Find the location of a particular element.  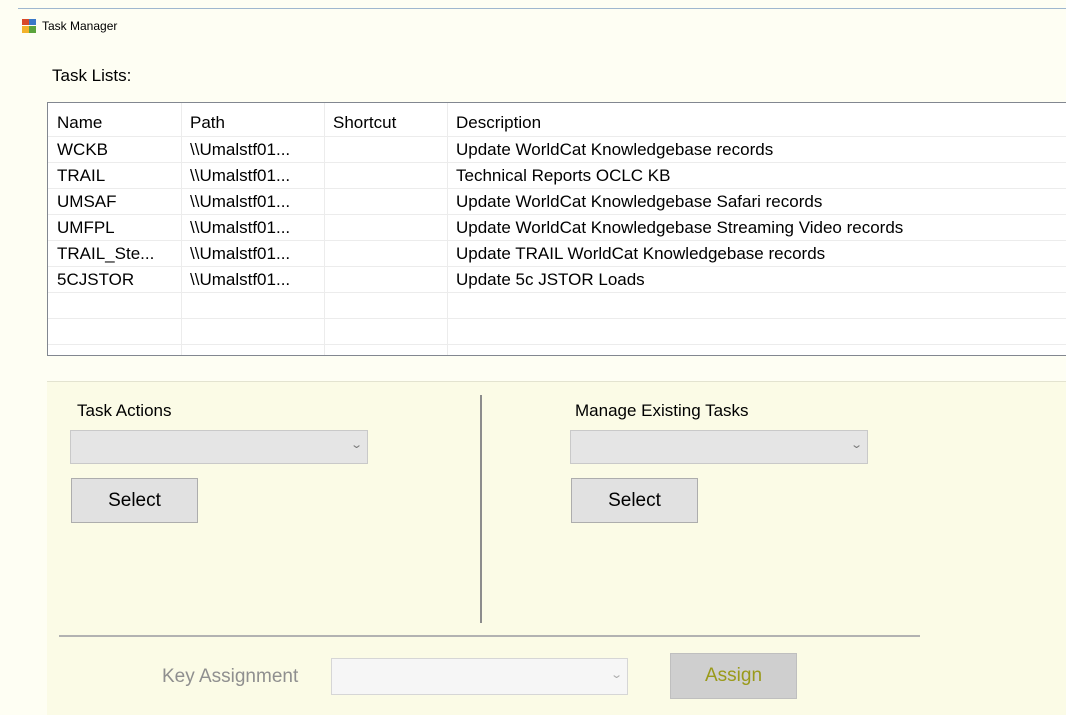

title-bar: Task Manager is located at coordinates (69, 26).